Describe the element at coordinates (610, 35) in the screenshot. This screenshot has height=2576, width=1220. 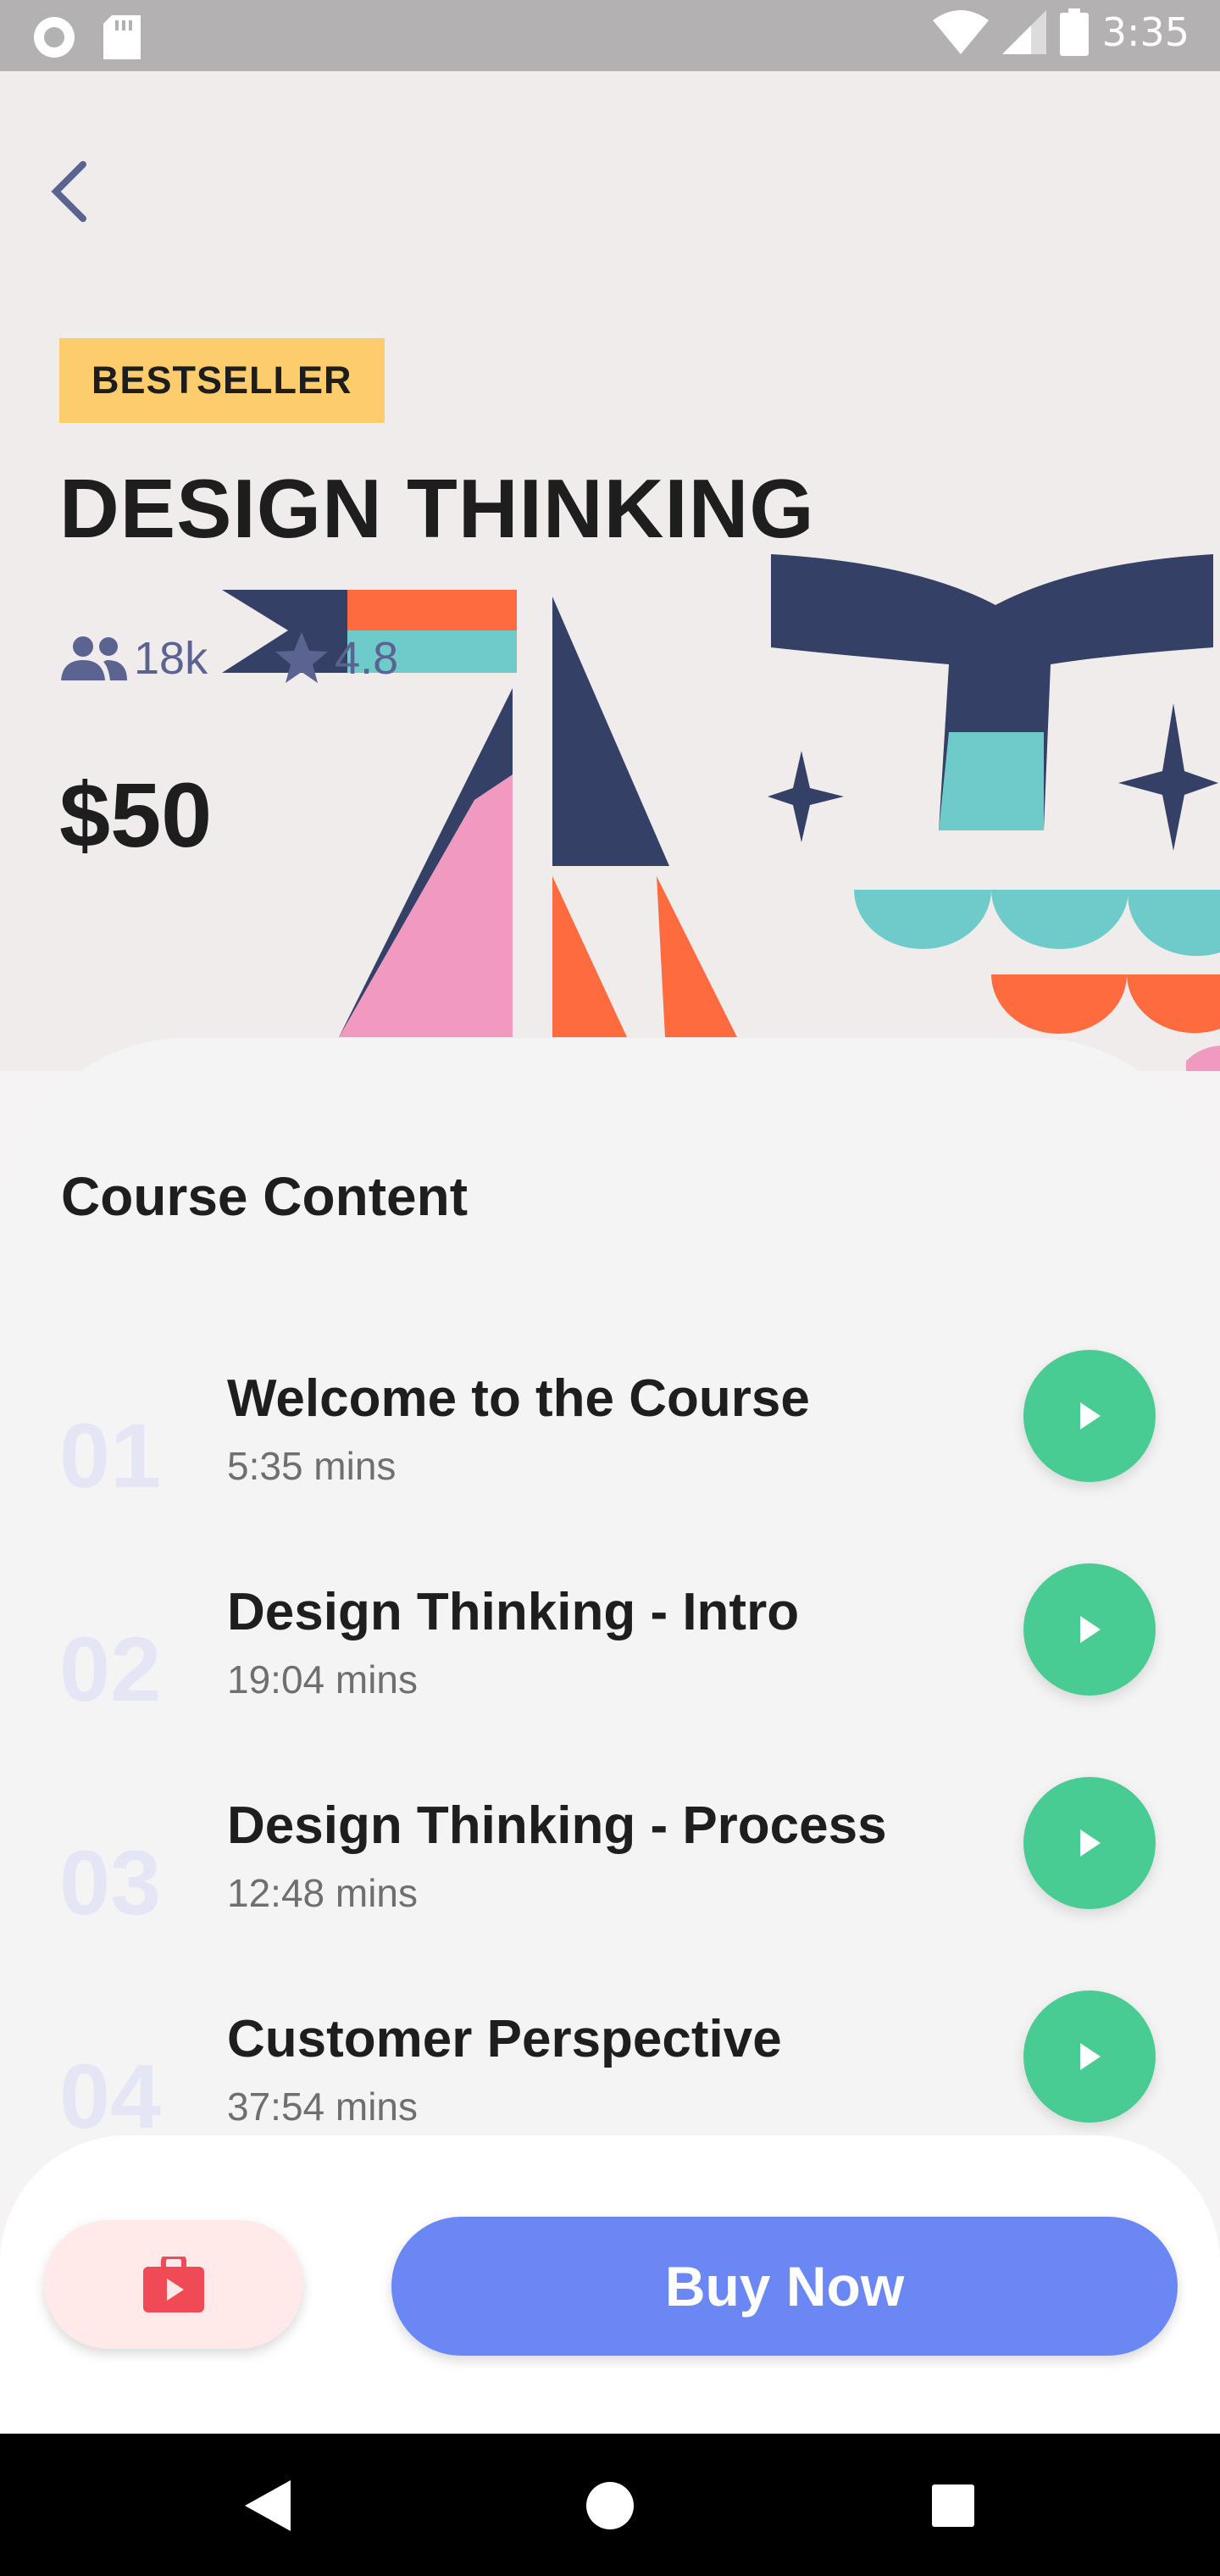
I see `status-bar: 3:35` at that location.